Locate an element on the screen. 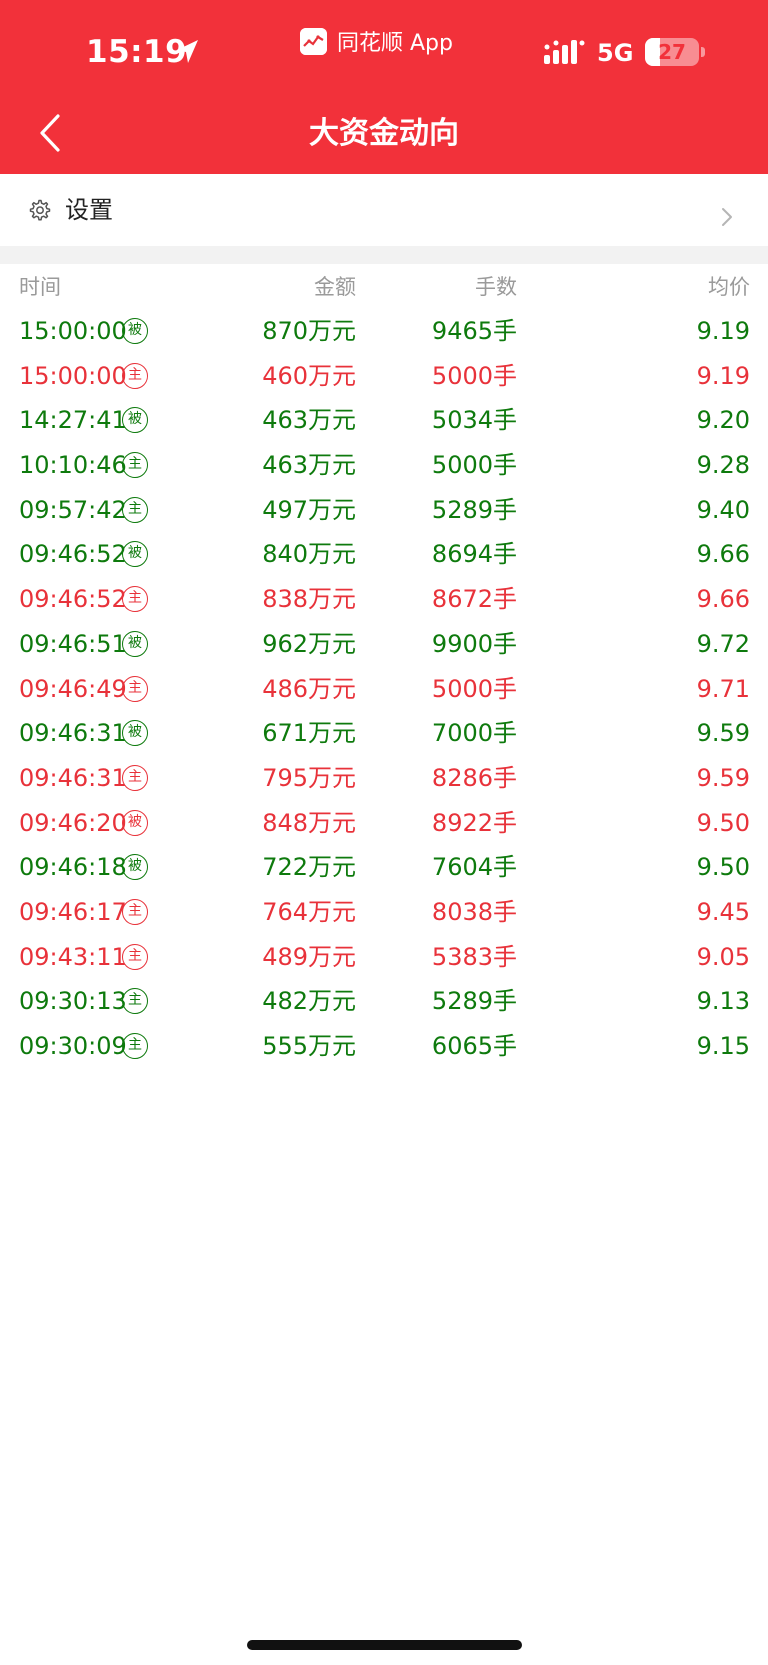 The width and height of the screenshot is (768, 1665). cellular-signal-icon is located at coordinates (564, 52).